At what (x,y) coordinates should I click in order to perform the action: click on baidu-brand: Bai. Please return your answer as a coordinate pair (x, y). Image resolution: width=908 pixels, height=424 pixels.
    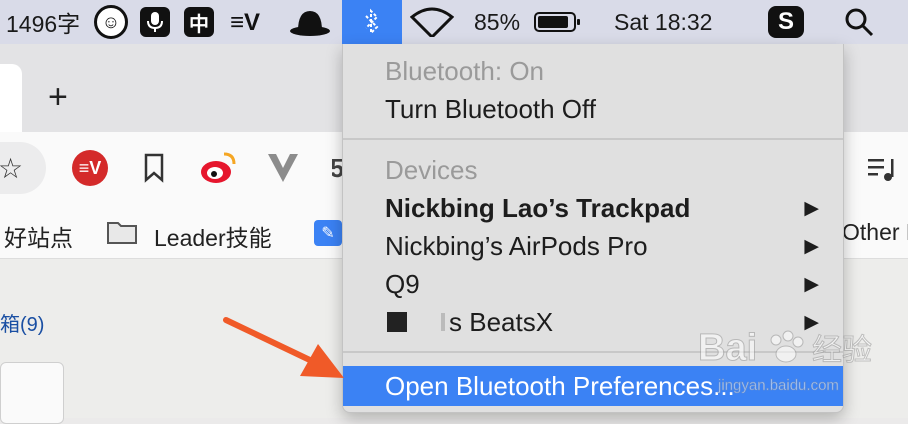
    Looking at the image, I should click on (727, 348).